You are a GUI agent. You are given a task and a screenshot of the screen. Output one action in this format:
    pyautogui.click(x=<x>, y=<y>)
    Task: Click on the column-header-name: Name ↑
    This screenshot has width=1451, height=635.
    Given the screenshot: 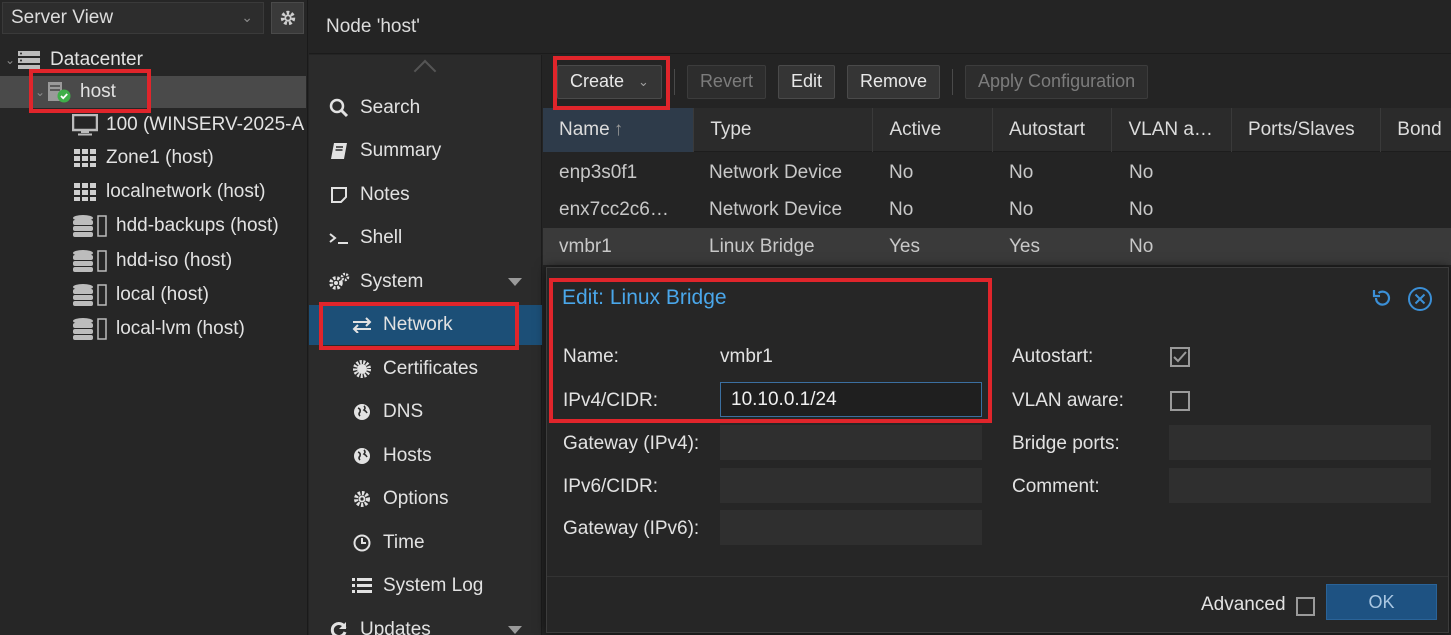 What is the action you would take?
    pyautogui.click(x=619, y=130)
    